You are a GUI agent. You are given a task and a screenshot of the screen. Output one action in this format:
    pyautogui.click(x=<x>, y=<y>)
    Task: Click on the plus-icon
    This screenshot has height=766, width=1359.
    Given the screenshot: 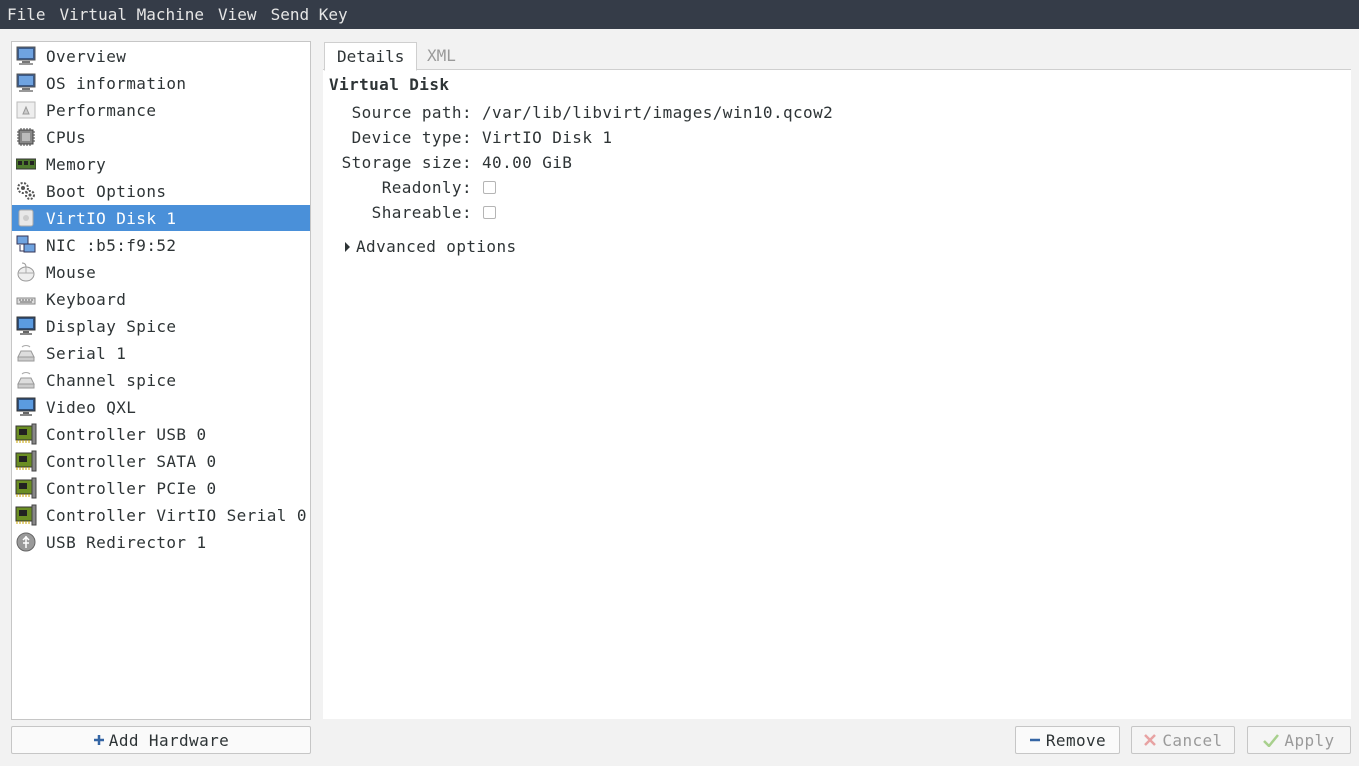 What is the action you would take?
    pyautogui.click(x=99, y=740)
    